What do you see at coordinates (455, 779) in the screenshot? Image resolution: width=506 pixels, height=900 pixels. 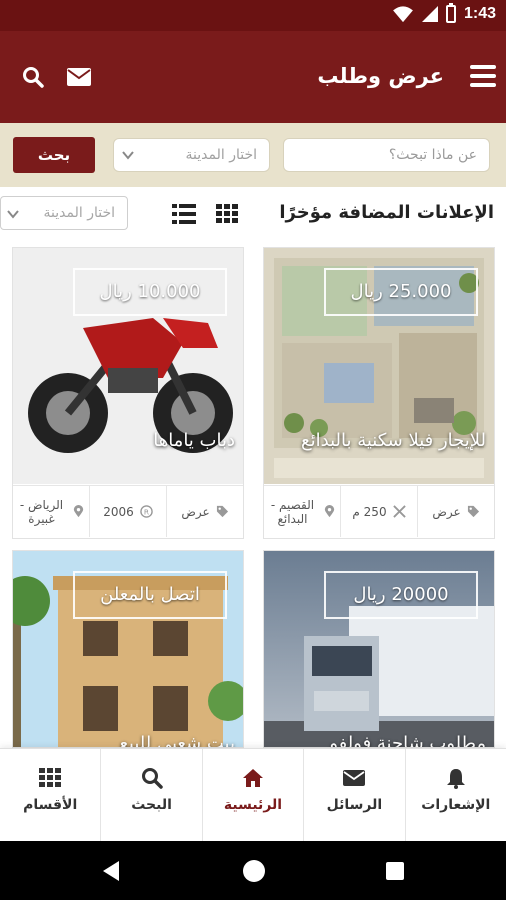 I see `bell-icon` at bounding box center [455, 779].